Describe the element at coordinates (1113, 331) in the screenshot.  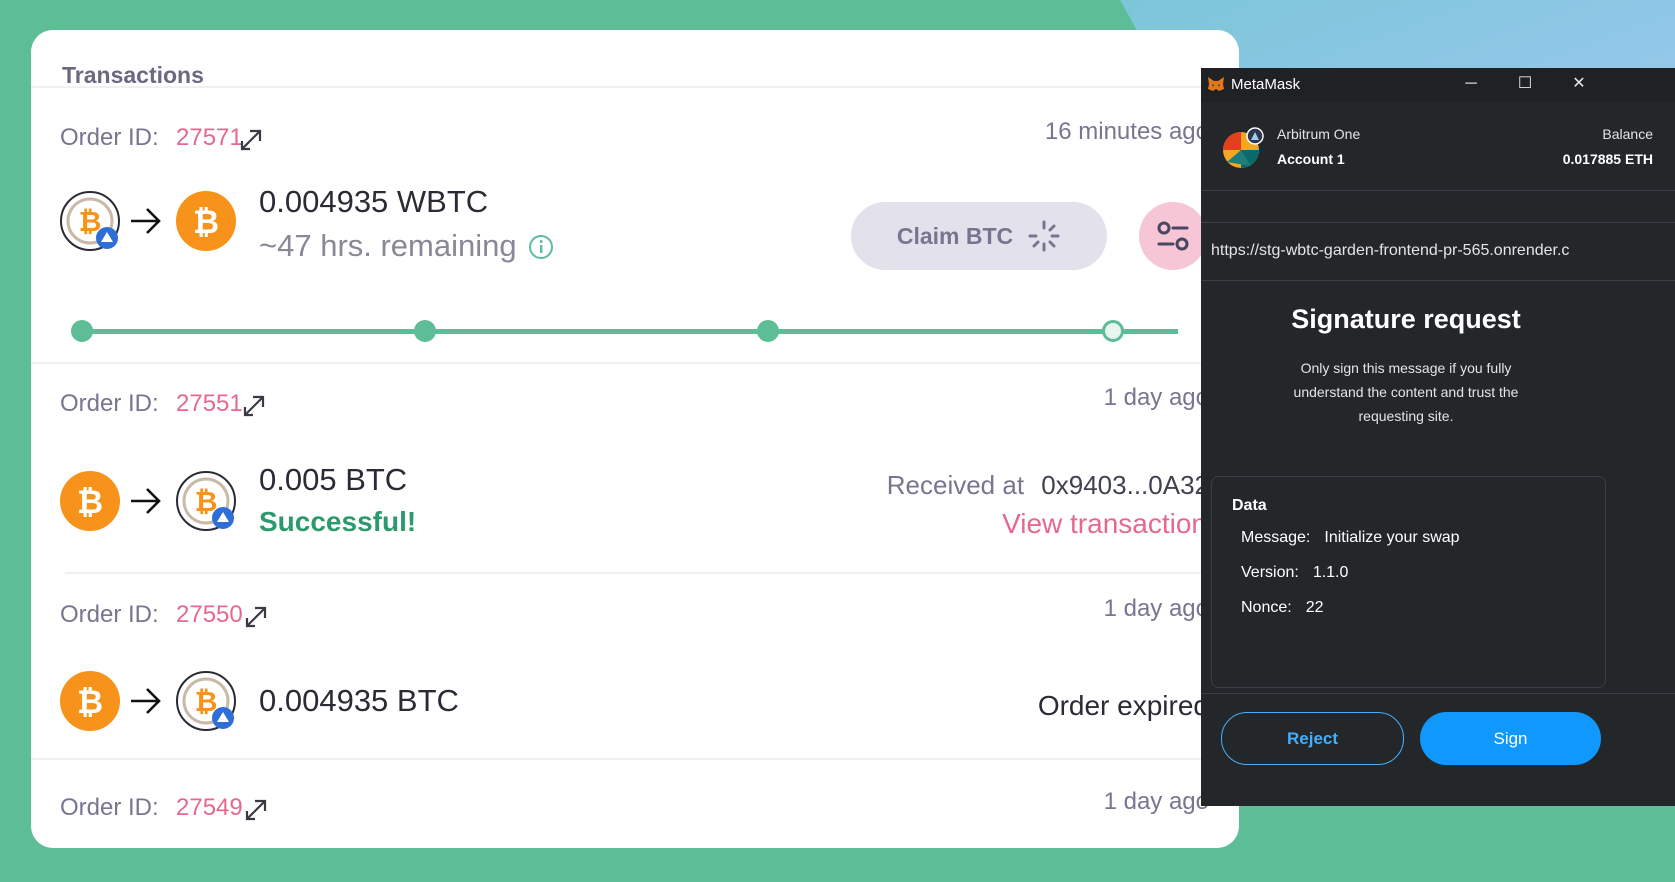
I see `progress-step-pending` at that location.